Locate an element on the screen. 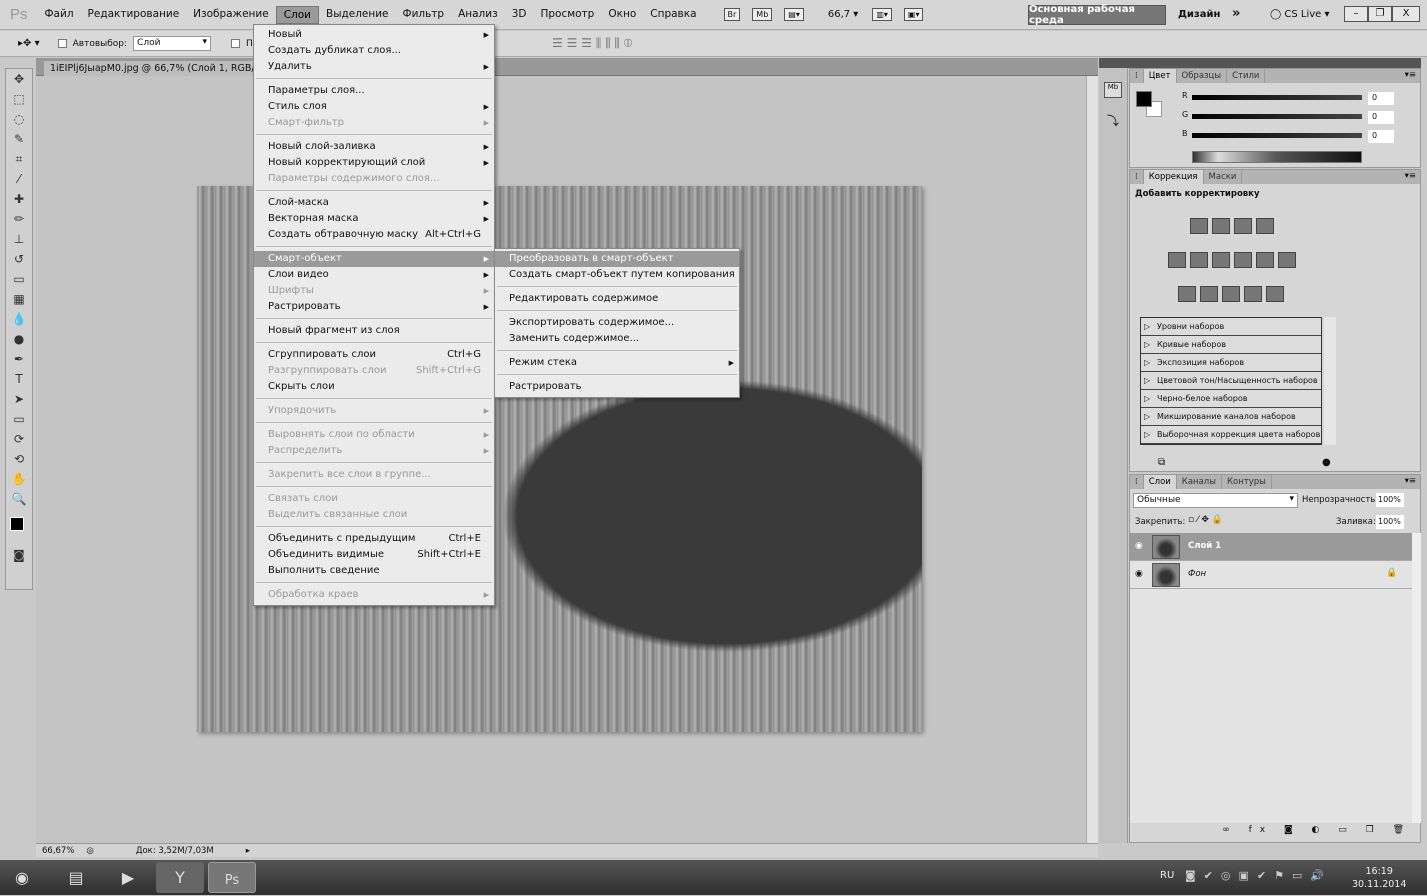 The width and height of the screenshot is (1427, 896). tab-1: Маски is located at coordinates (1223, 177).